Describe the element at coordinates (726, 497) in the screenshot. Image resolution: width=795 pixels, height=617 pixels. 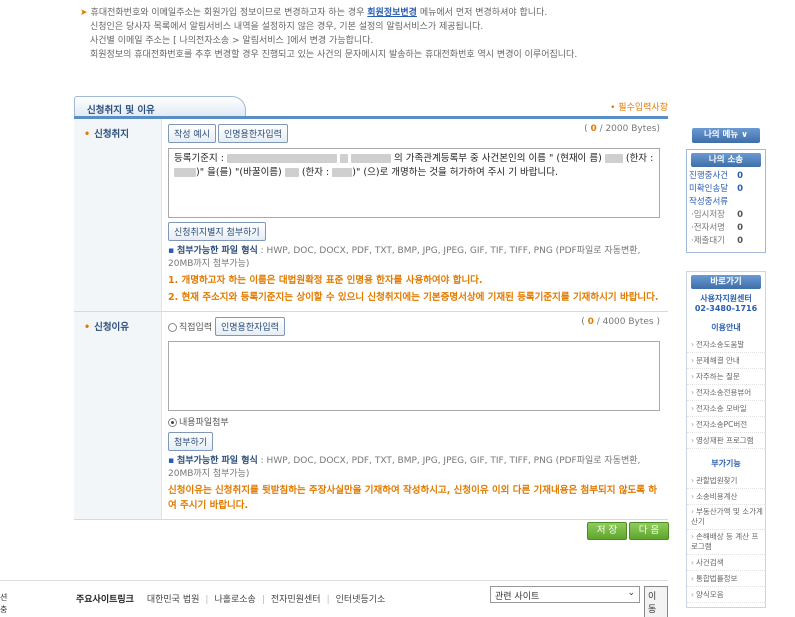
I see `extra-item: › 소송비용계산` at that location.